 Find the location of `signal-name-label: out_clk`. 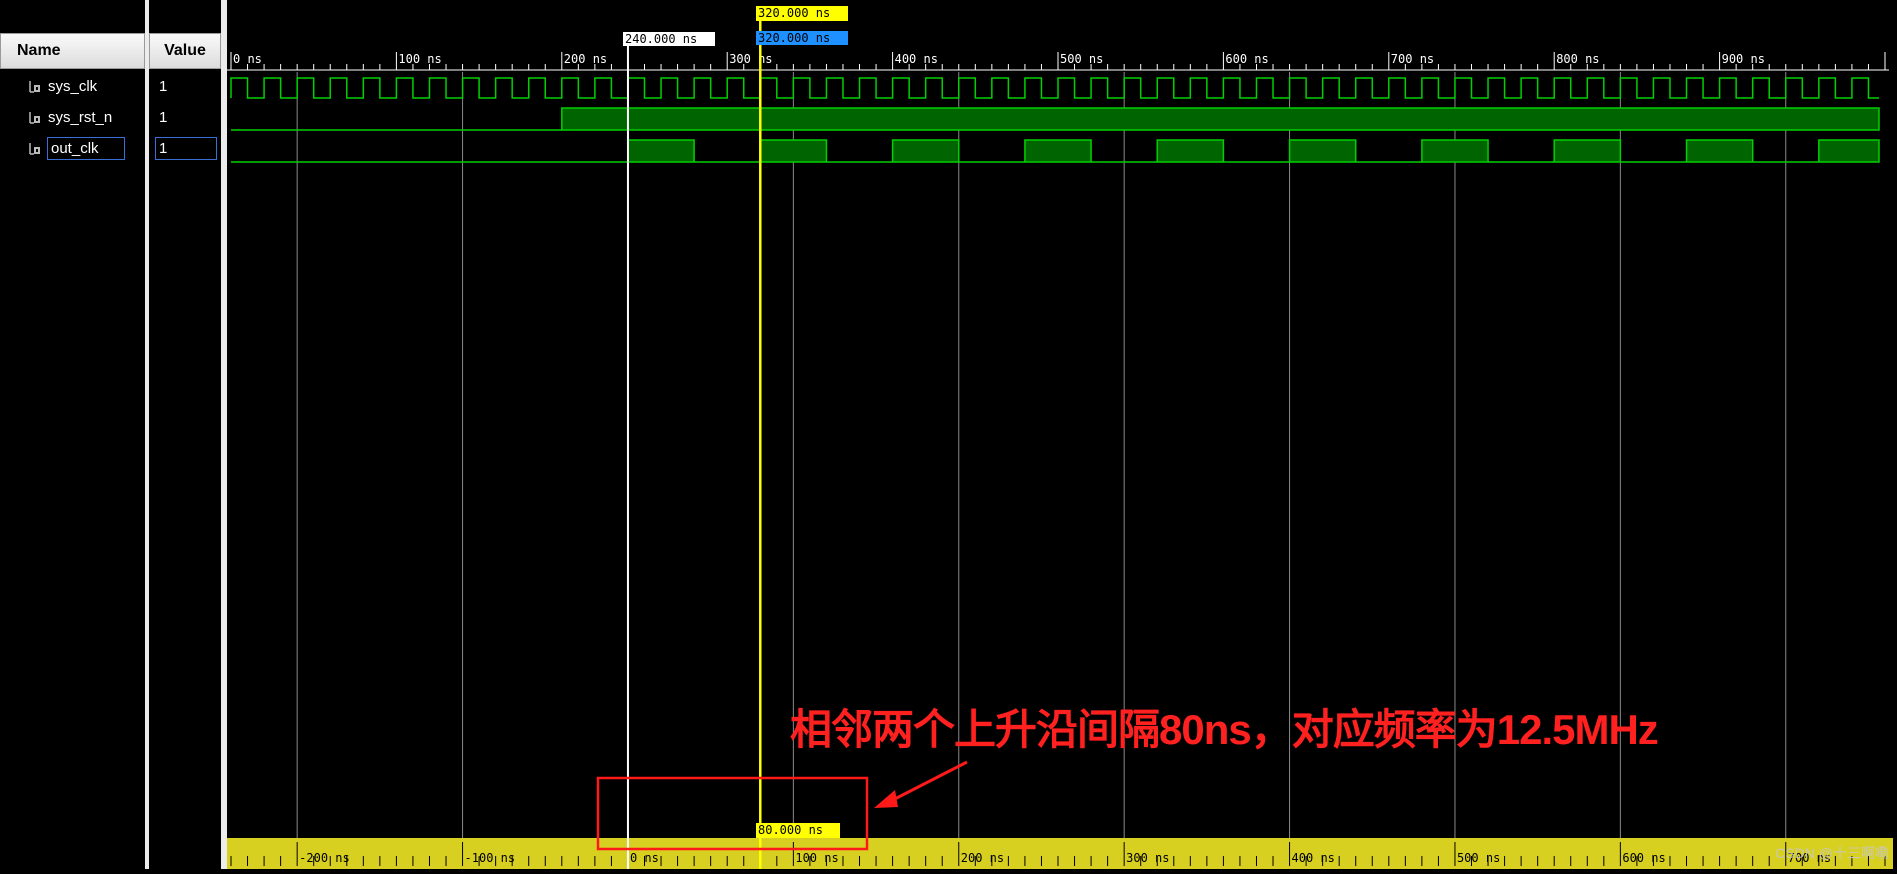

signal-name-label: out_clk is located at coordinates (86, 148).